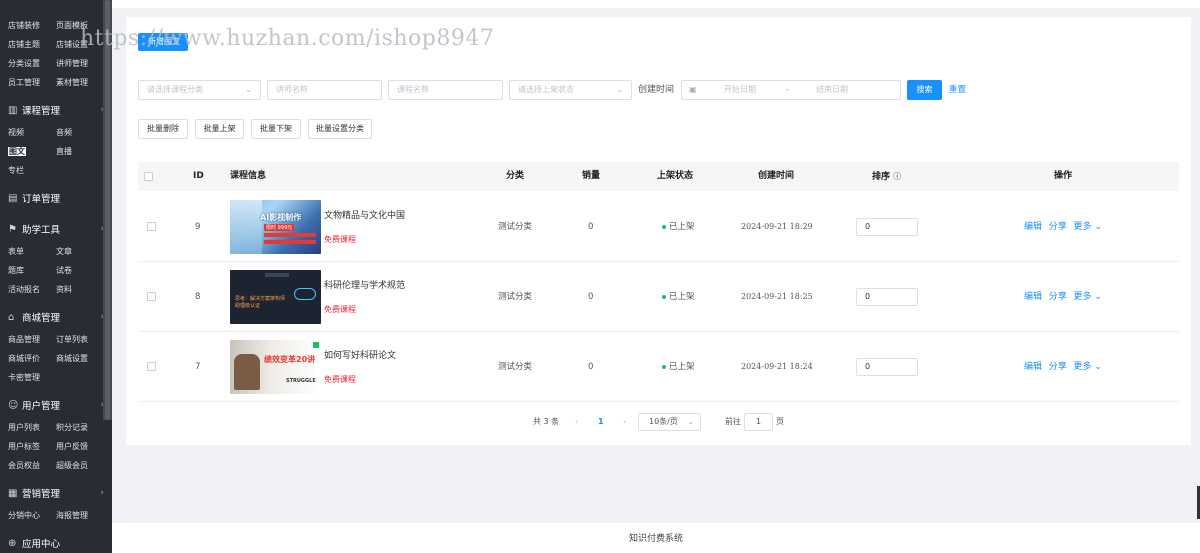 This screenshot has width=1200, height=553. What do you see at coordinates (163, 42) in the screenshot?
I see `add-article-button: 新增图文` at bounding box center [163, 42].